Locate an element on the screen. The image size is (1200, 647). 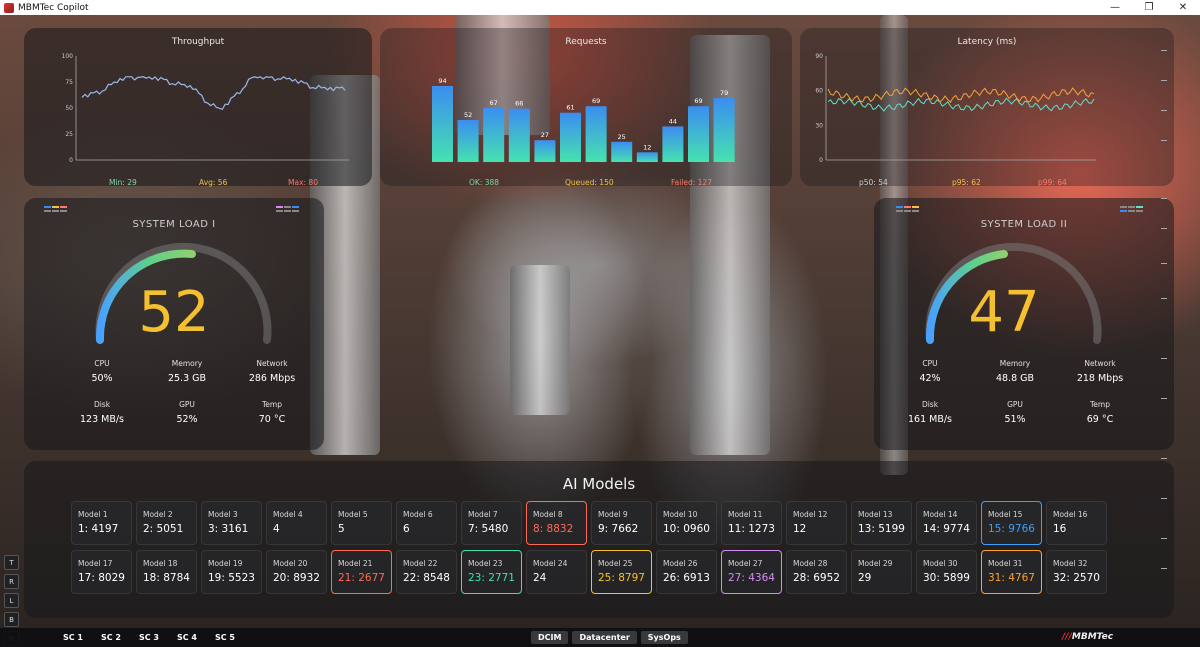
throughput-max: Max: 80 is located at coordinates (303, 182).